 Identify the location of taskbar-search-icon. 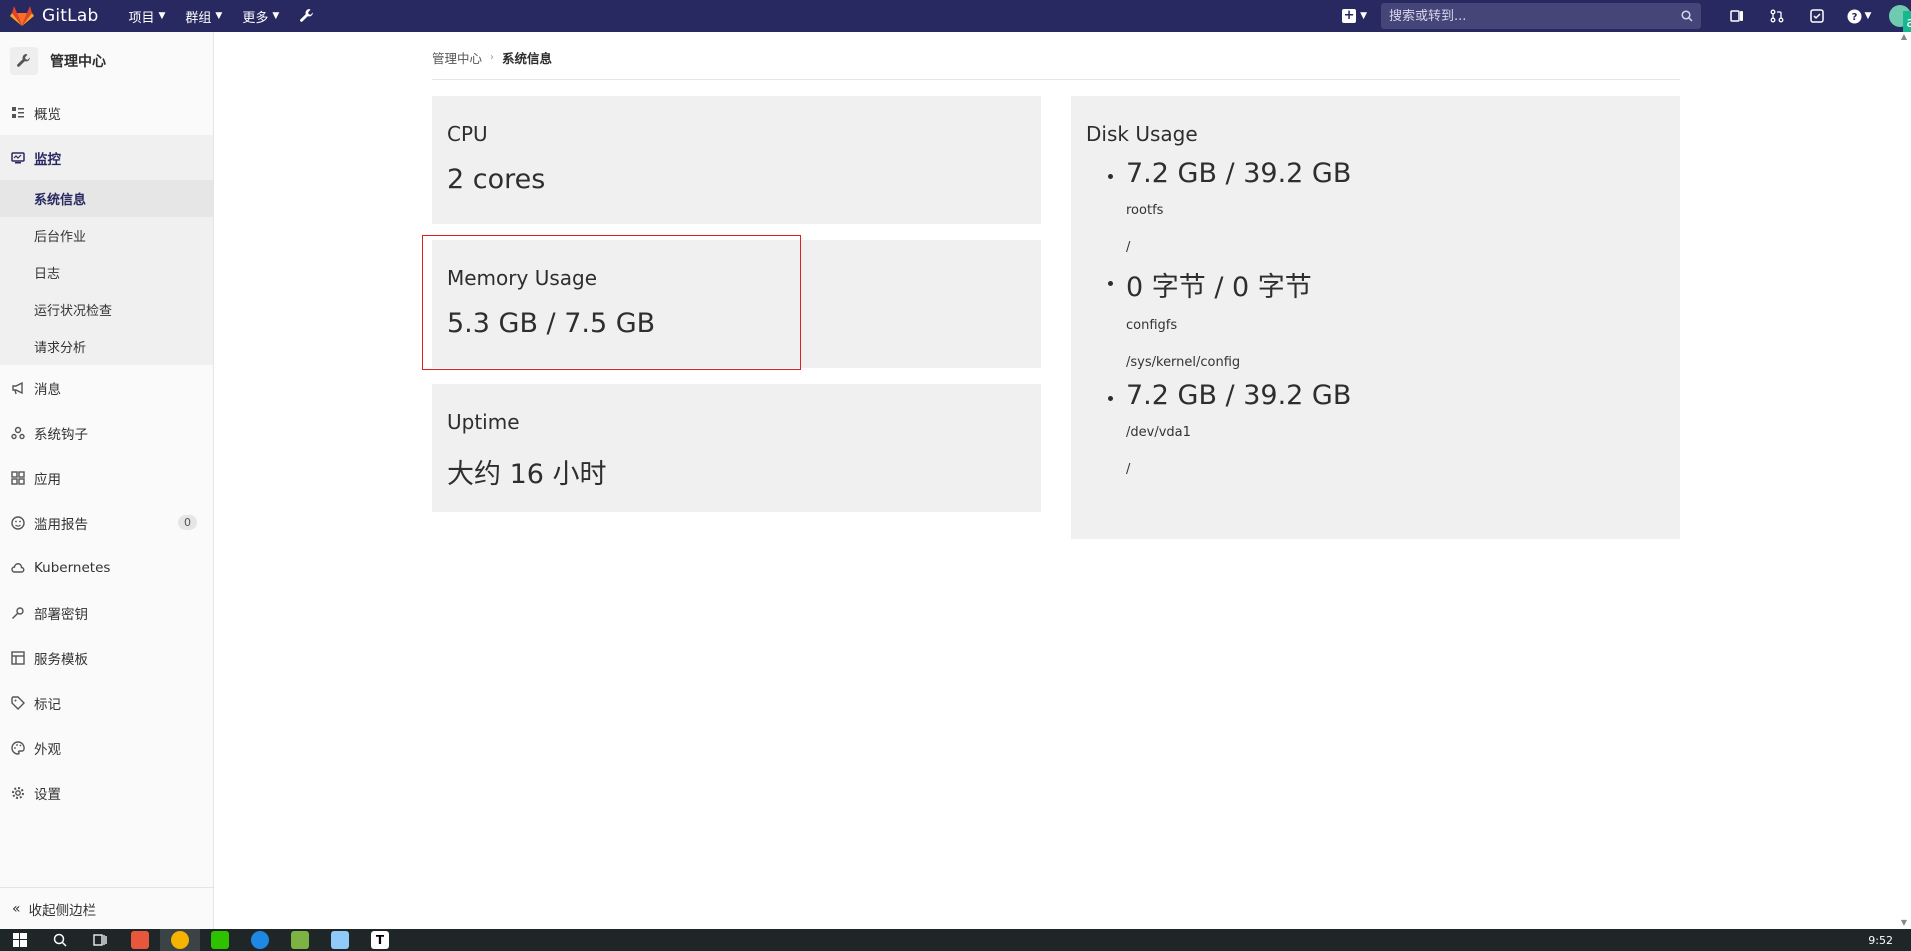
(60, 940).